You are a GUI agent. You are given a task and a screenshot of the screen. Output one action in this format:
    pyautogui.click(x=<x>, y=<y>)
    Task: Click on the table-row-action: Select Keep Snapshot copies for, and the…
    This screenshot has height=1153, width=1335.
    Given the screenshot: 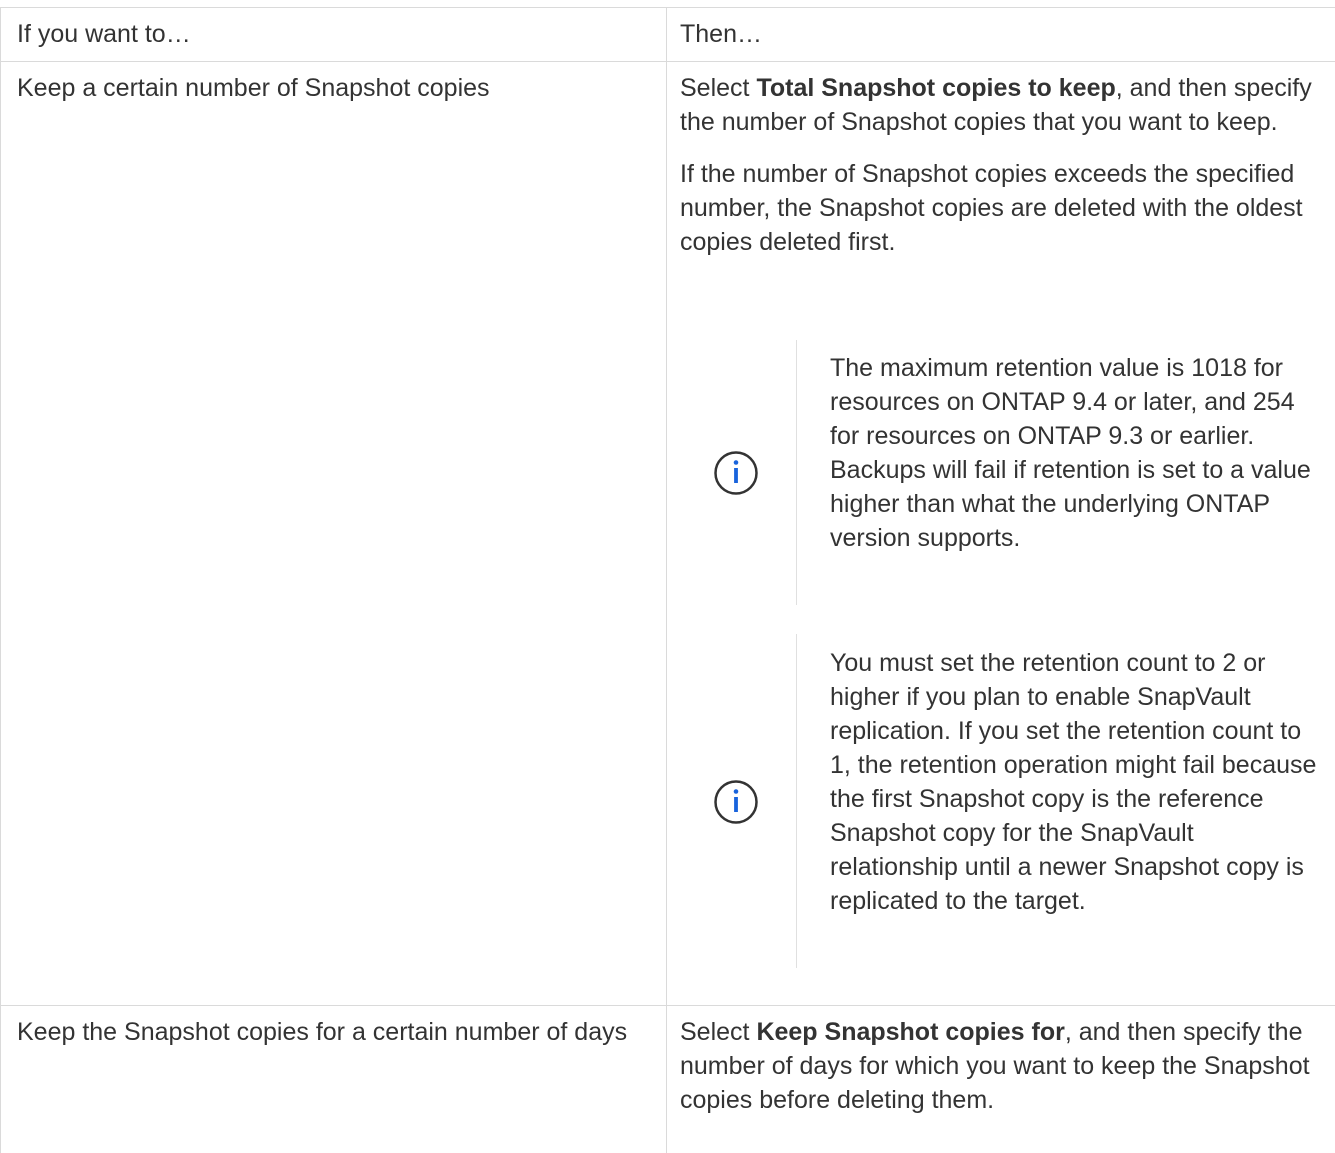 What is the action you would take?
    pyautogui.click(x=1000, y=1066)
    